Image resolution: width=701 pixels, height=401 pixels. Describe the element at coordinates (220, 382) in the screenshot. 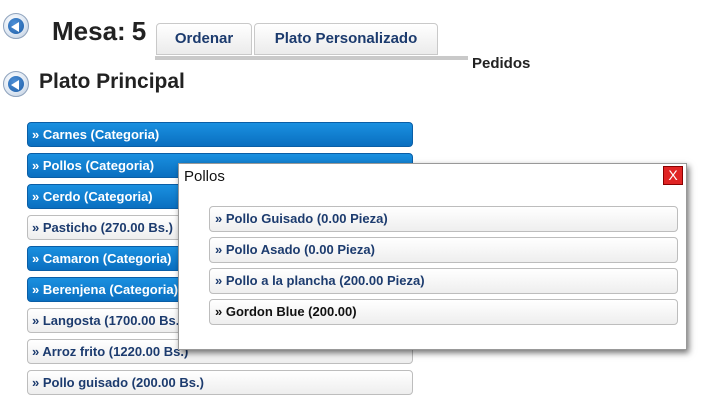

I see `menu-item-pollo-guisado: » Pollo guisado (200.00 Bs.)` at that location.